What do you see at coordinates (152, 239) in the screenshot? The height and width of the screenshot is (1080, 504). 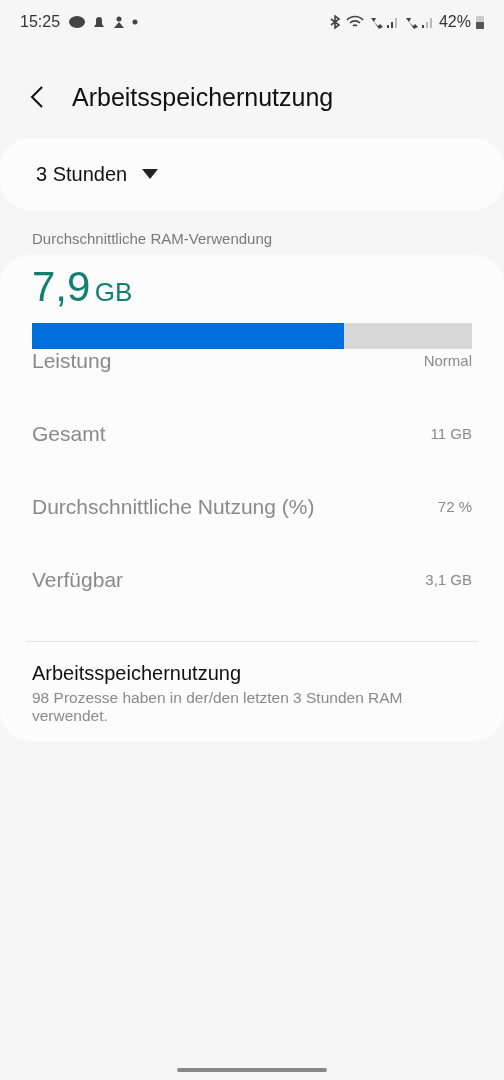 I see `section-label: Durchschnittliche RAM-Verwendung` at bounding box center [152, 239].